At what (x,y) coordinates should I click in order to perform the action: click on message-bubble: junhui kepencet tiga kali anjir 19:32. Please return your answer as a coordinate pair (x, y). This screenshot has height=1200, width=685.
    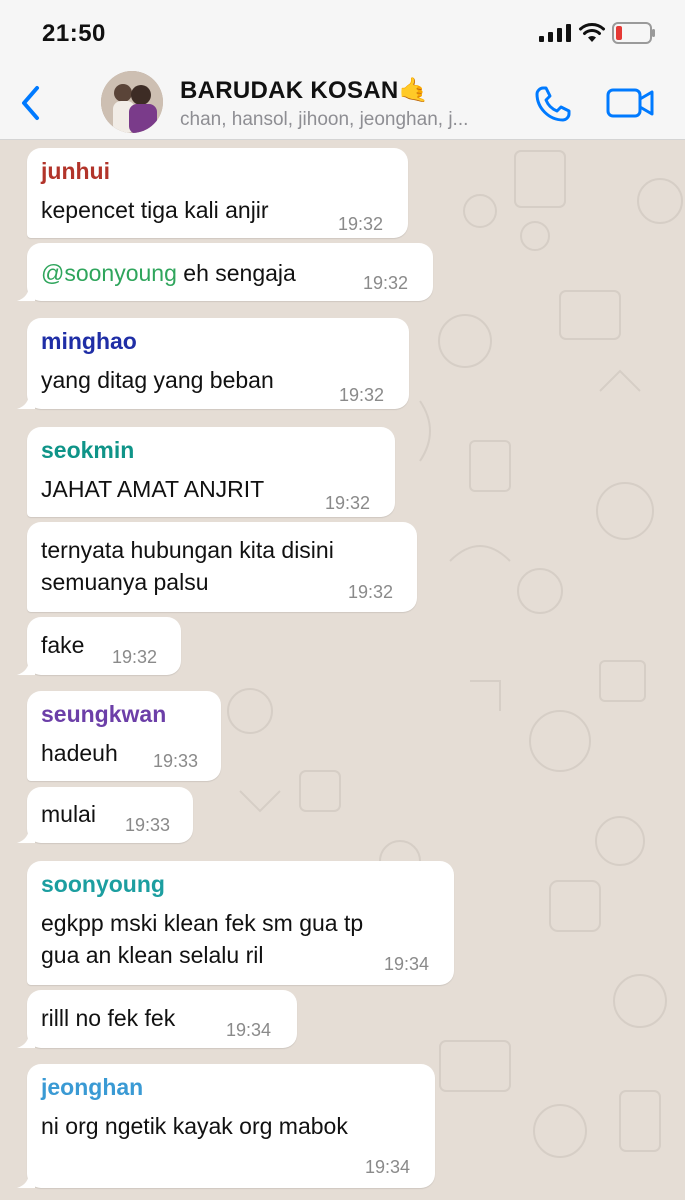
    Looking at the image, I should click on (217, 193).